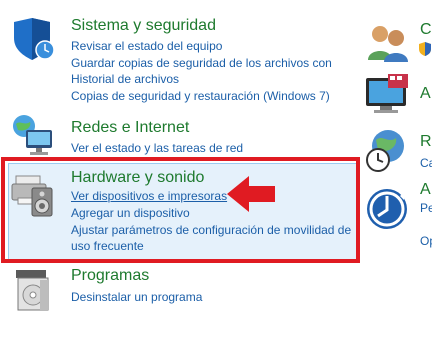  What do you see at coordinates (146, 46) in the screenshot?
I see `check-status-link: Revisar el estado del equipo` at bounding box center [146, 46].